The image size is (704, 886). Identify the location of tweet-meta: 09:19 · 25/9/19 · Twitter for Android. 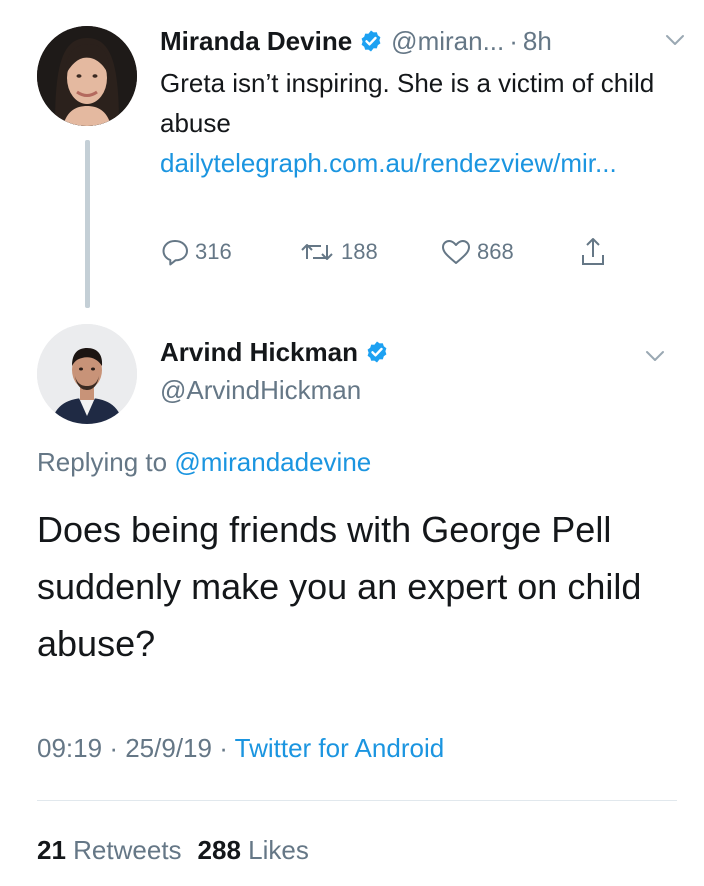
(240, 748).